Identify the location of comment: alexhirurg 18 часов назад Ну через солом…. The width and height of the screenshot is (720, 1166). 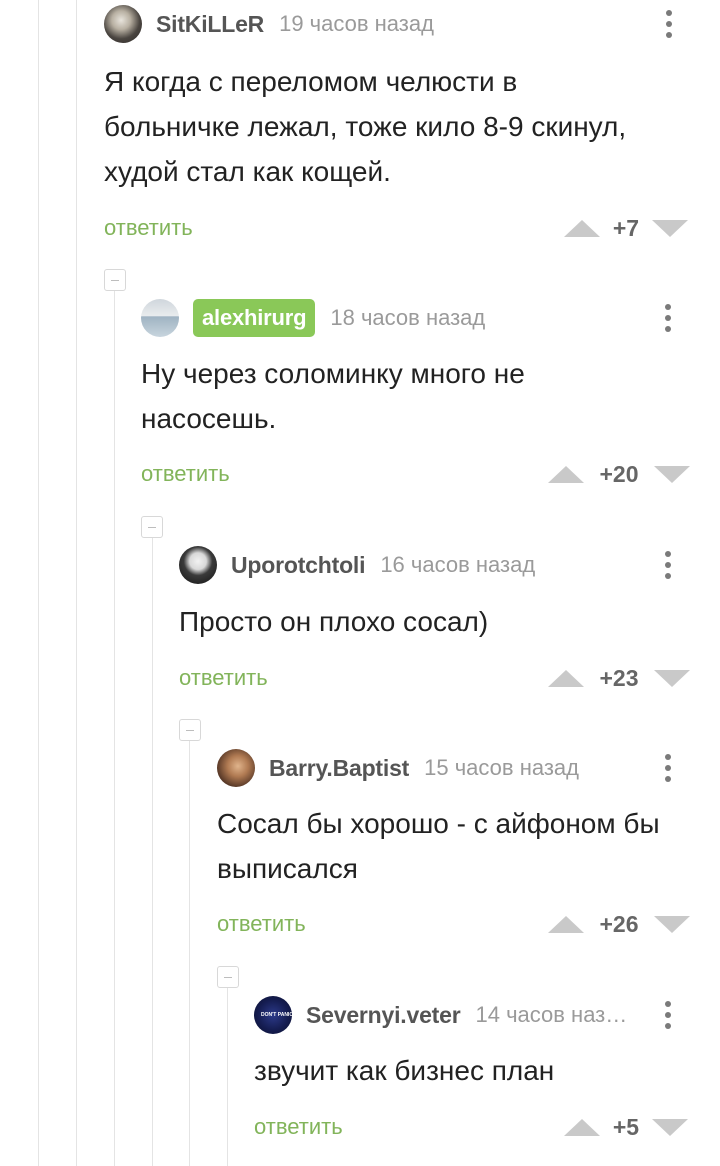
(430, 398).